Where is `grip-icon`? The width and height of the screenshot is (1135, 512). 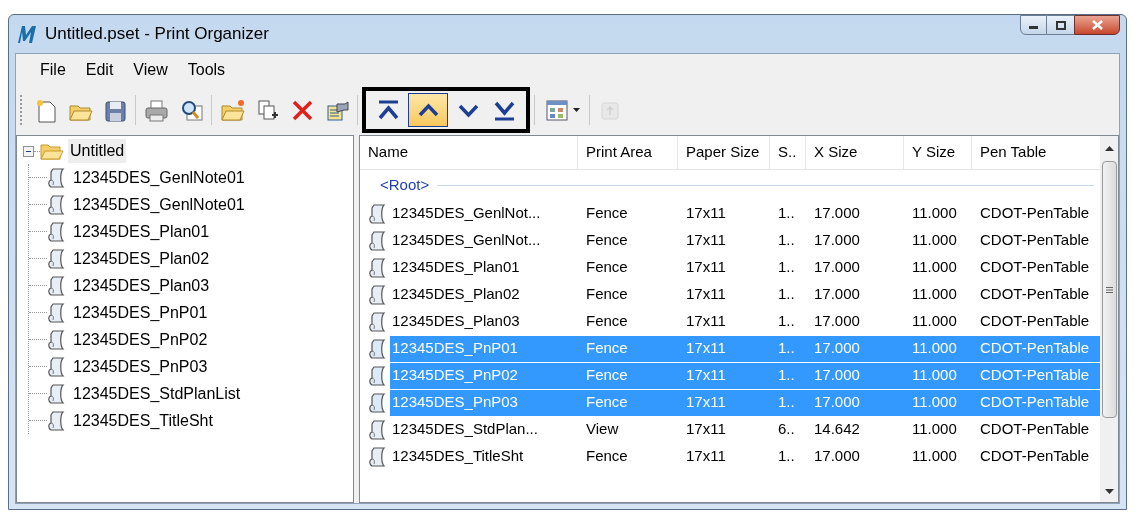
grip-icon is located at coordinates (1109, 289).